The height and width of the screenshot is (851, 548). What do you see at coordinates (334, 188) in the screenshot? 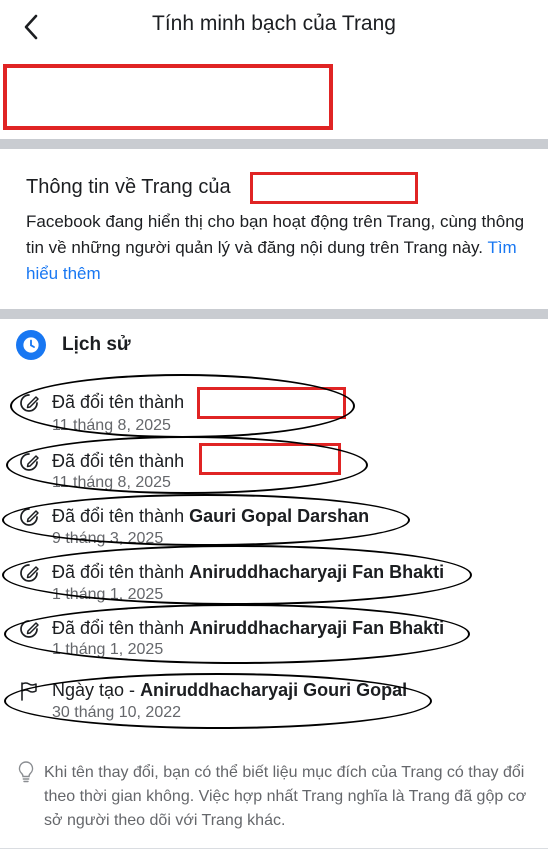
I see `redacted-page-owner` at bounding box center [334, 188].